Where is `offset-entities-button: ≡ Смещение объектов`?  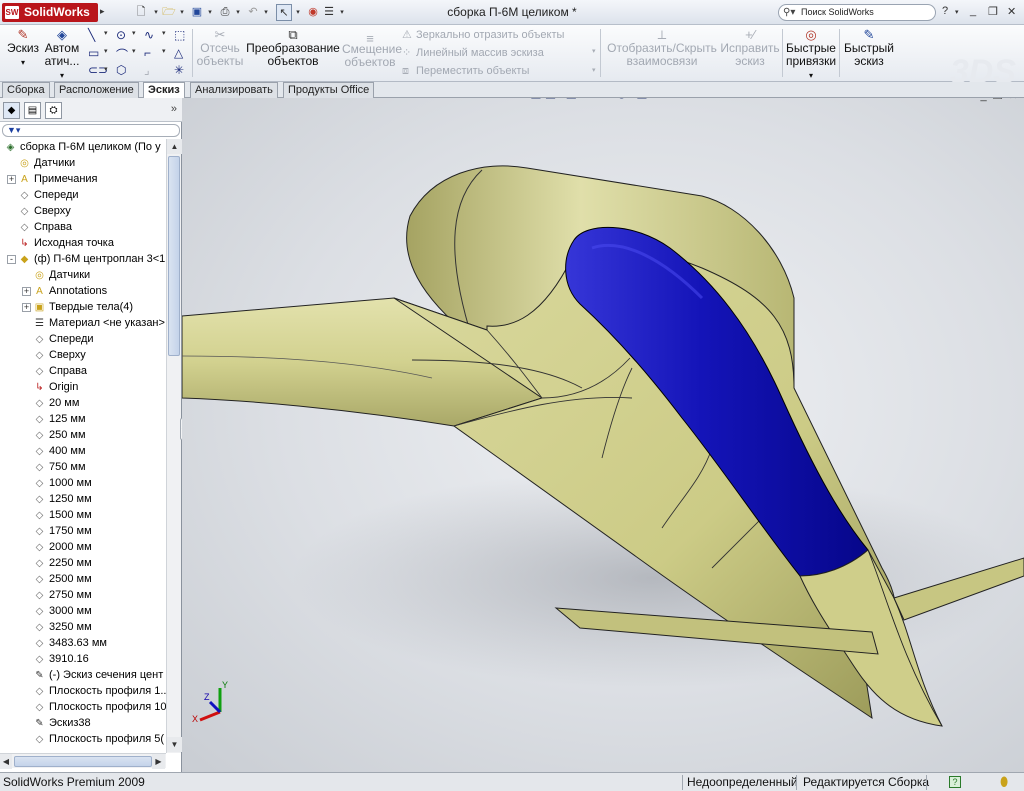
offset-entities-button: ≡ Смещение объектов is located at coordinates (372, 50).